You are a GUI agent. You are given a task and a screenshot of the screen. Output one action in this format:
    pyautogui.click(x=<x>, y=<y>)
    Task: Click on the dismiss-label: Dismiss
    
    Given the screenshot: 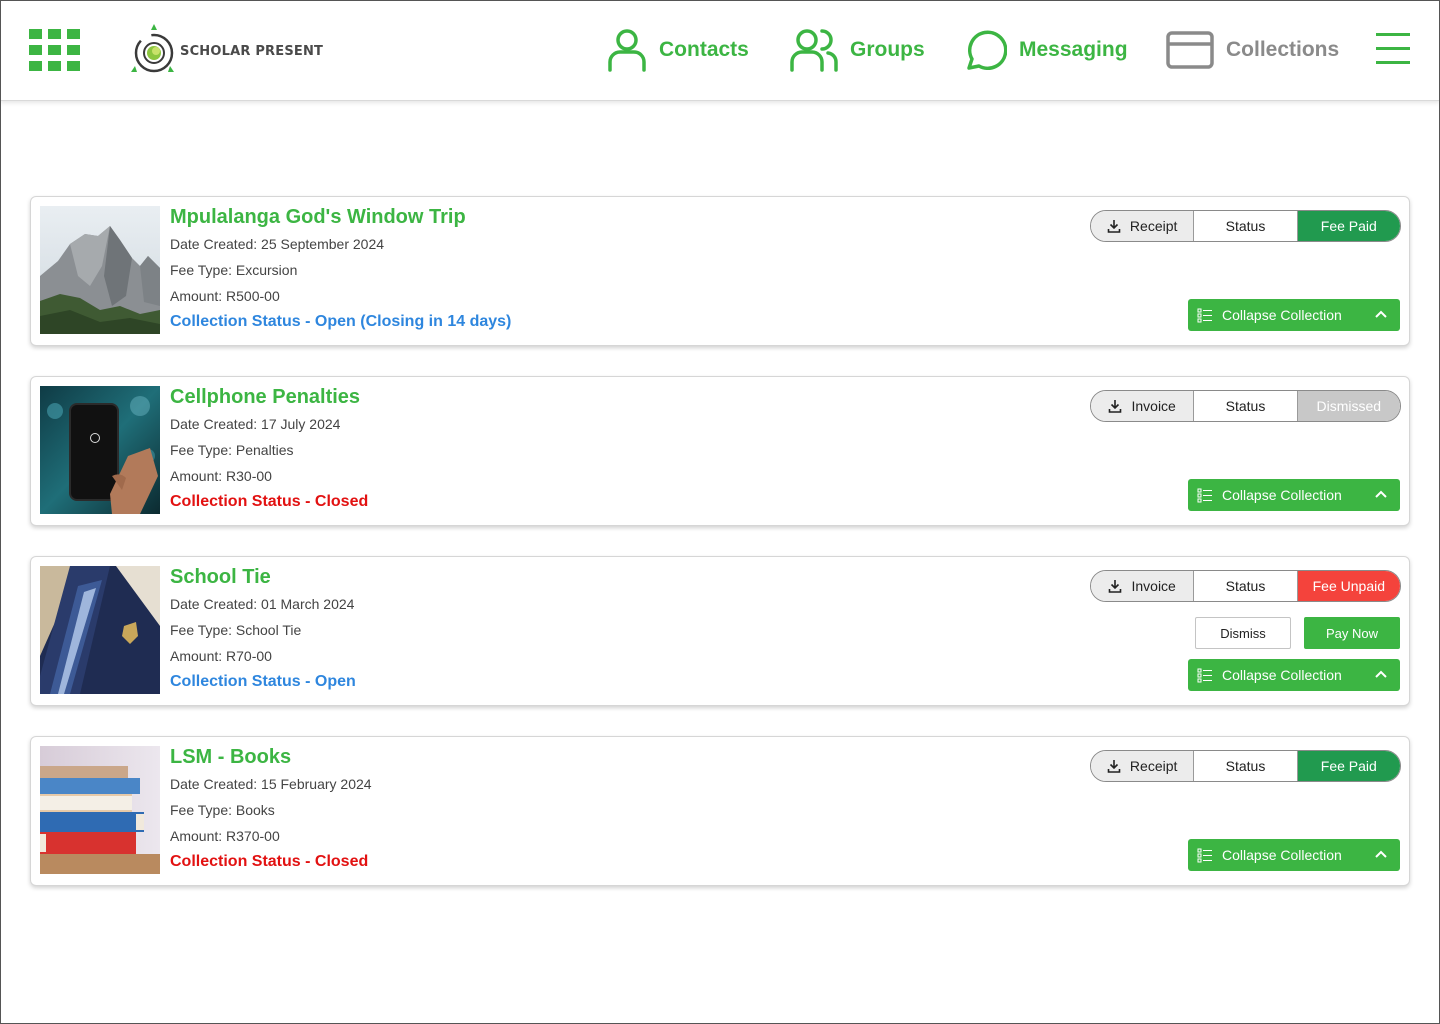 What is the action you would take?
    pyautogui.click(x=1243, y=633)
    